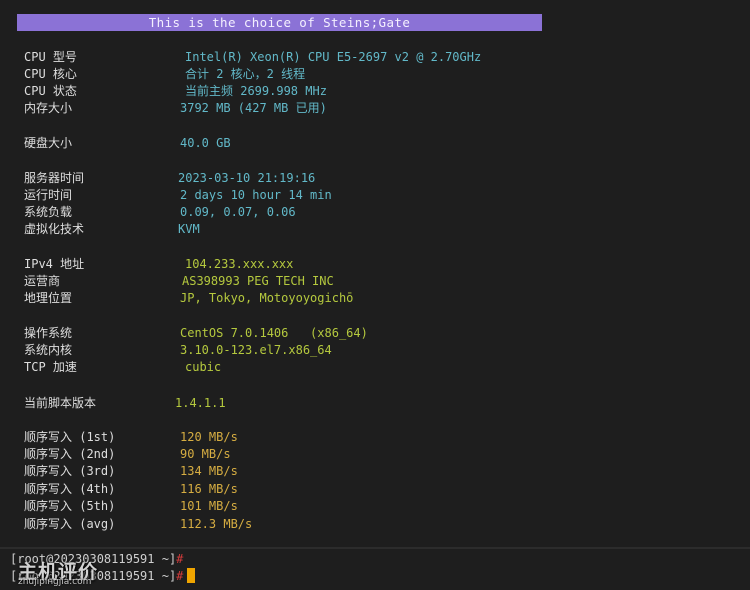 This screenshot has width=750, height=590. What do you see at coordinates (50, 367) in the screenshot?
I see `info-label: TCP 加速` at bounding box center [50, 367].